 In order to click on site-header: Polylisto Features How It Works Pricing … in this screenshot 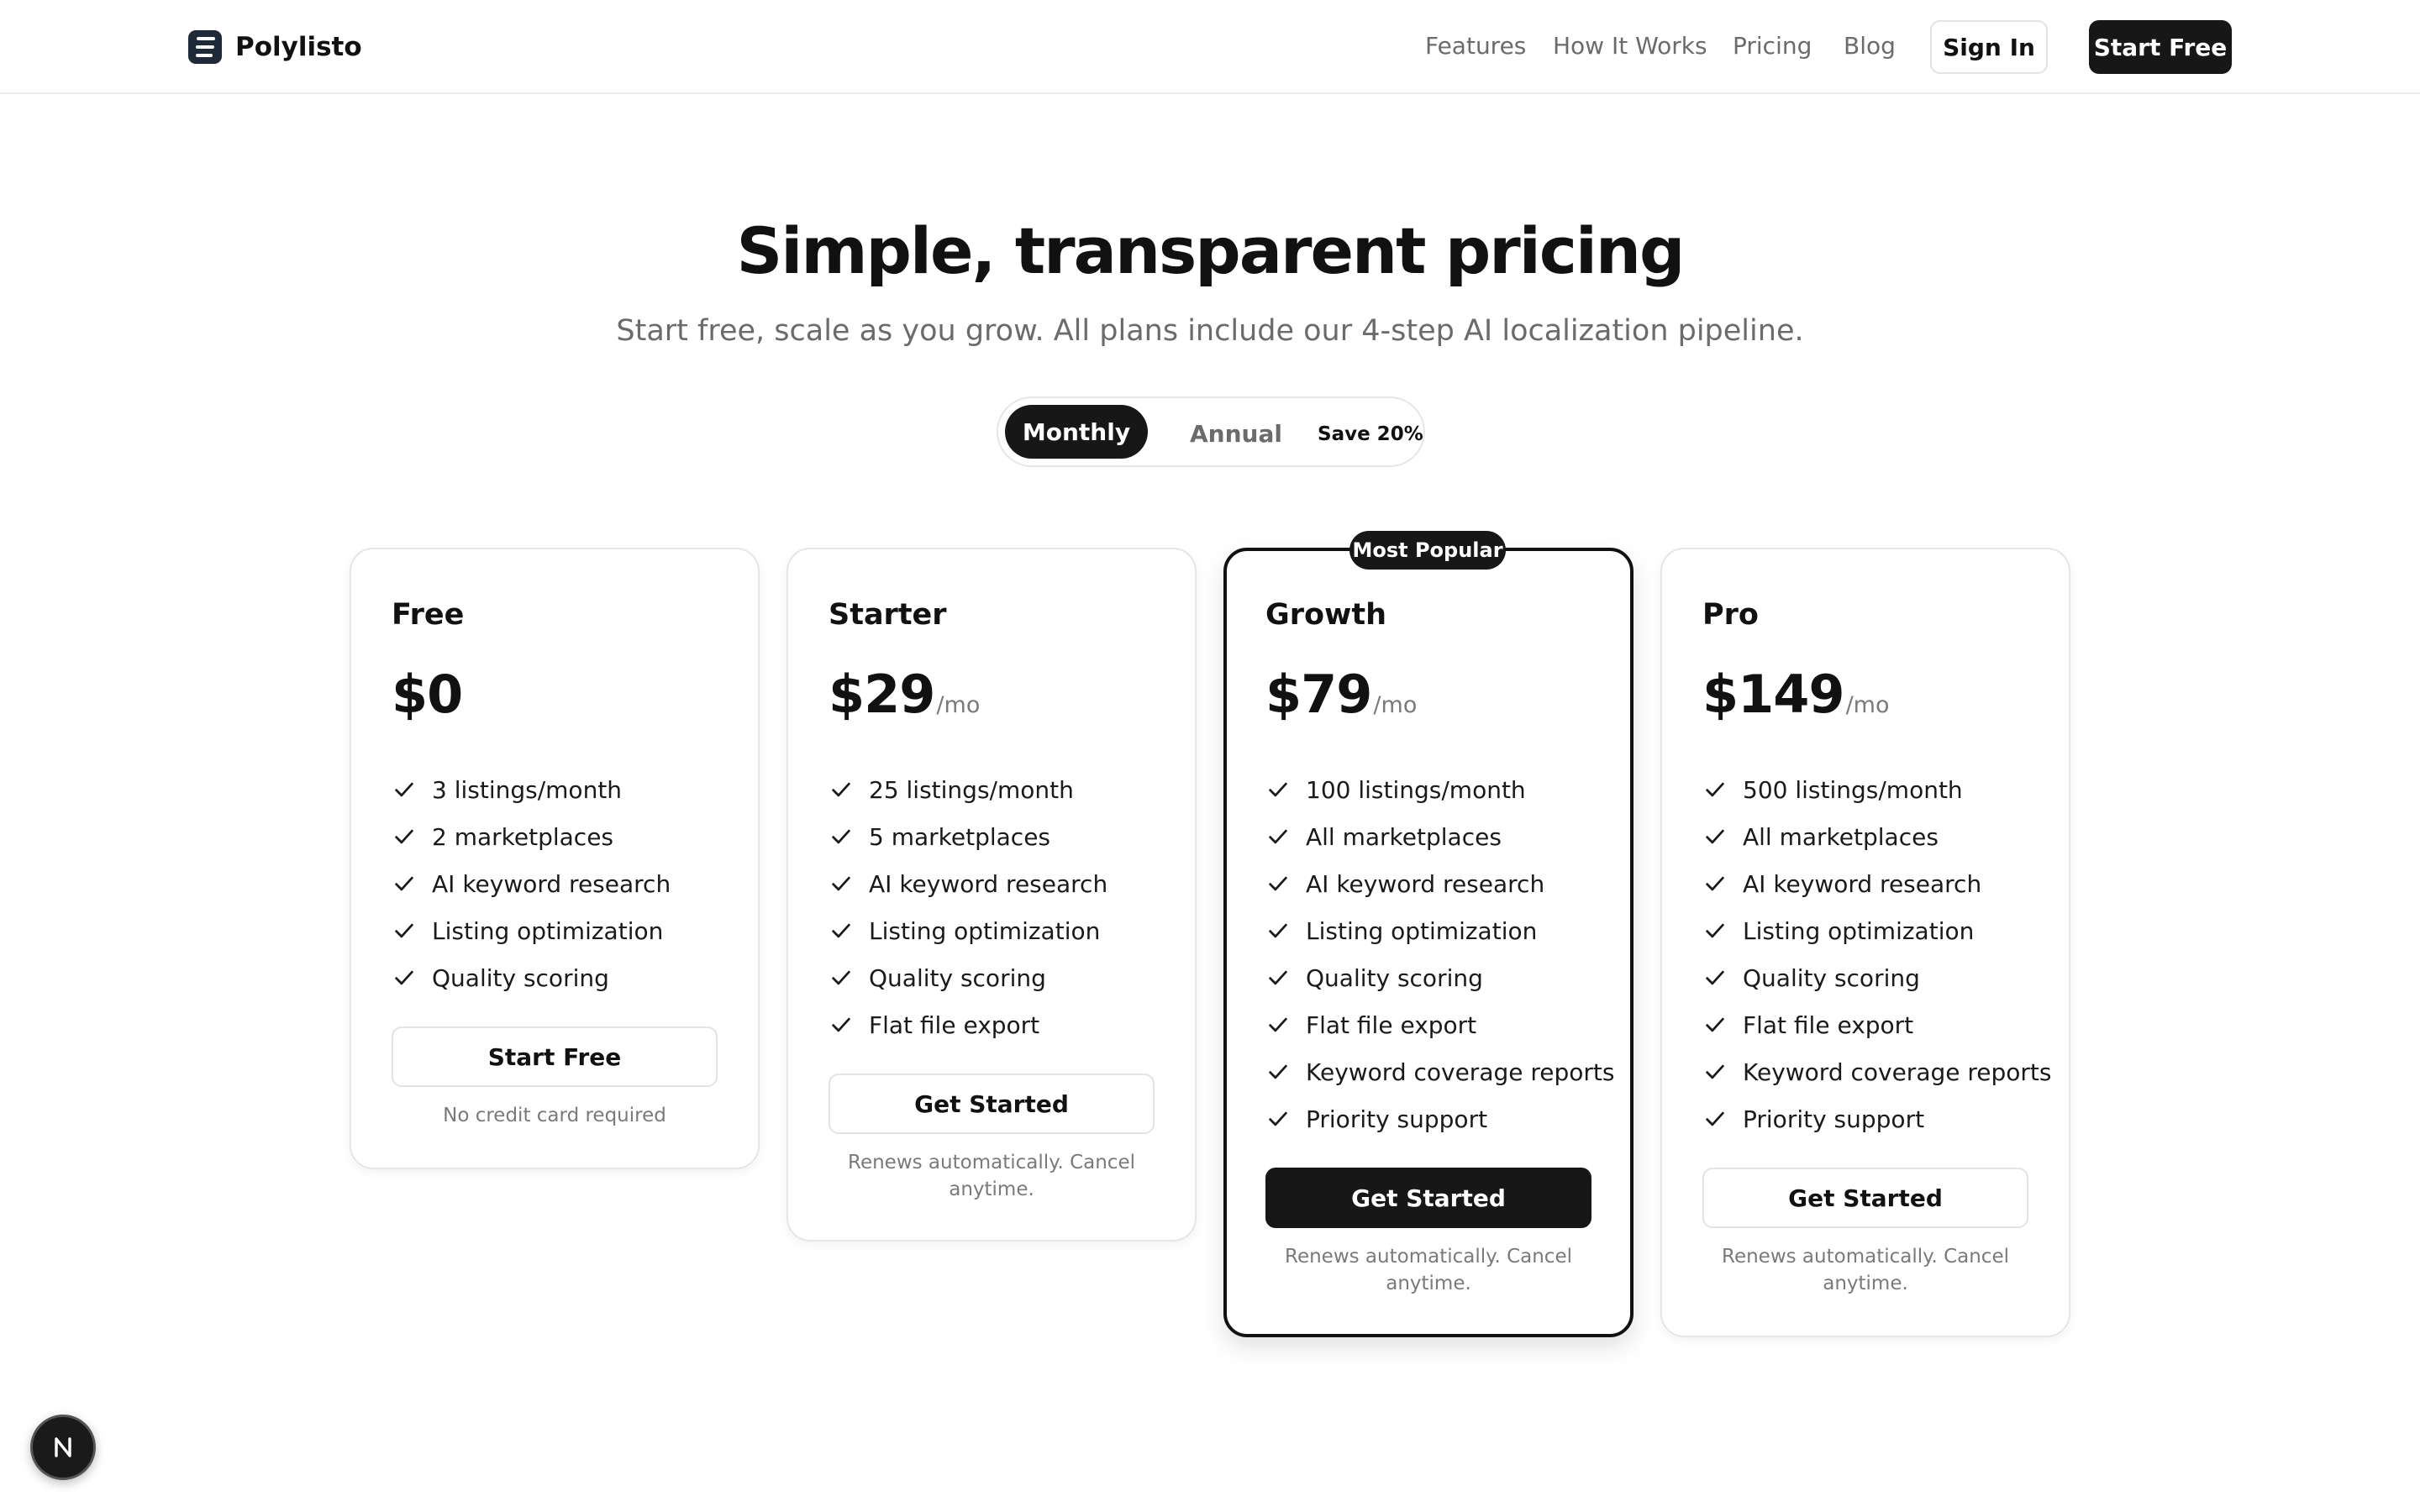, I will do `click(1210, 47)`.